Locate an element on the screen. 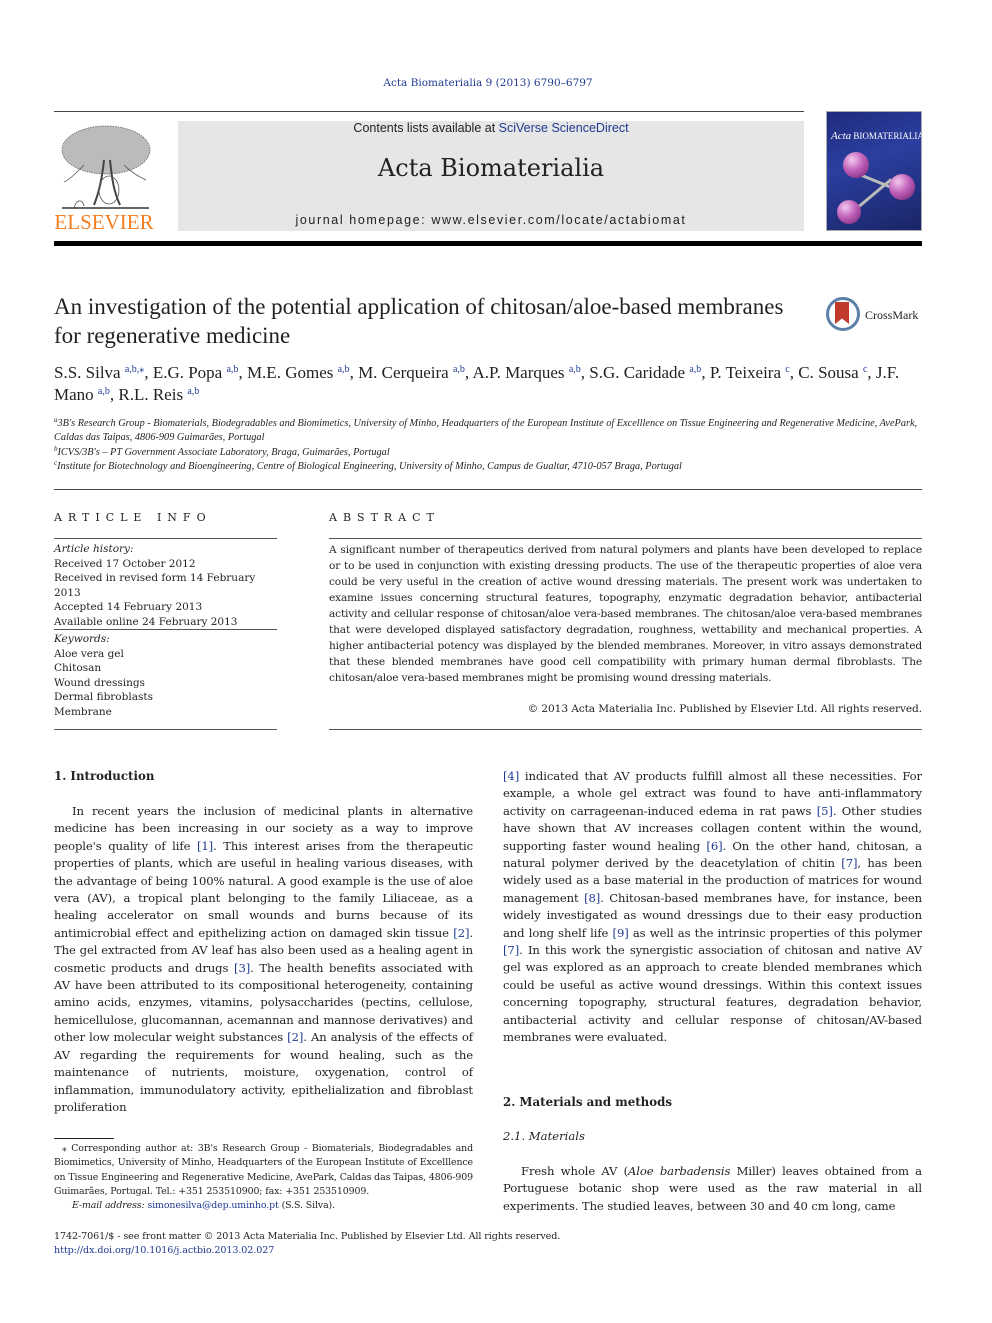 The width and height of the screenshot is (992, 1323). author: M.E. Gomes a,b is located at coordinates (298, 372).